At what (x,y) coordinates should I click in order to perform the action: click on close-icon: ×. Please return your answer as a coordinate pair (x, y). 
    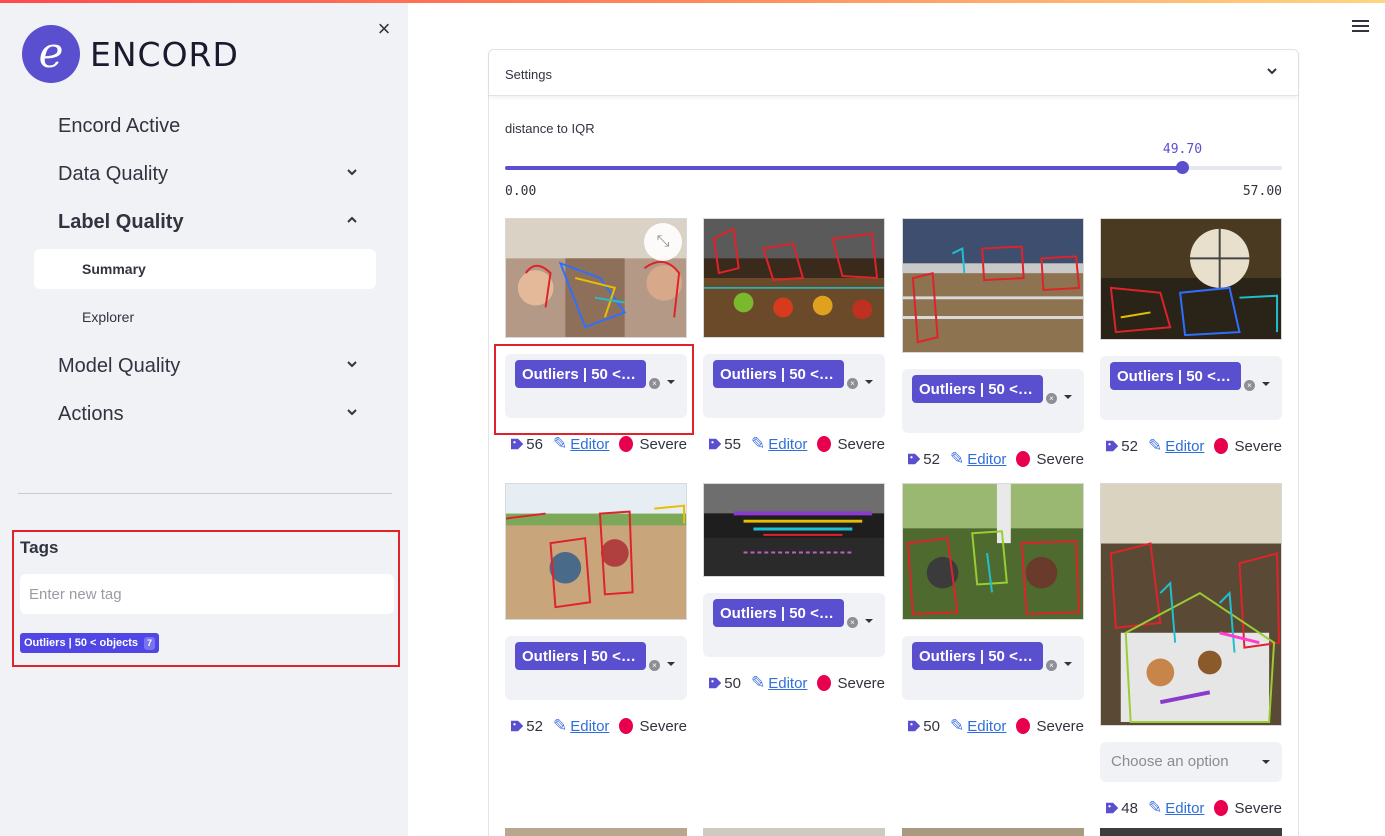
    Looking at the image, I should click on (384, 29).